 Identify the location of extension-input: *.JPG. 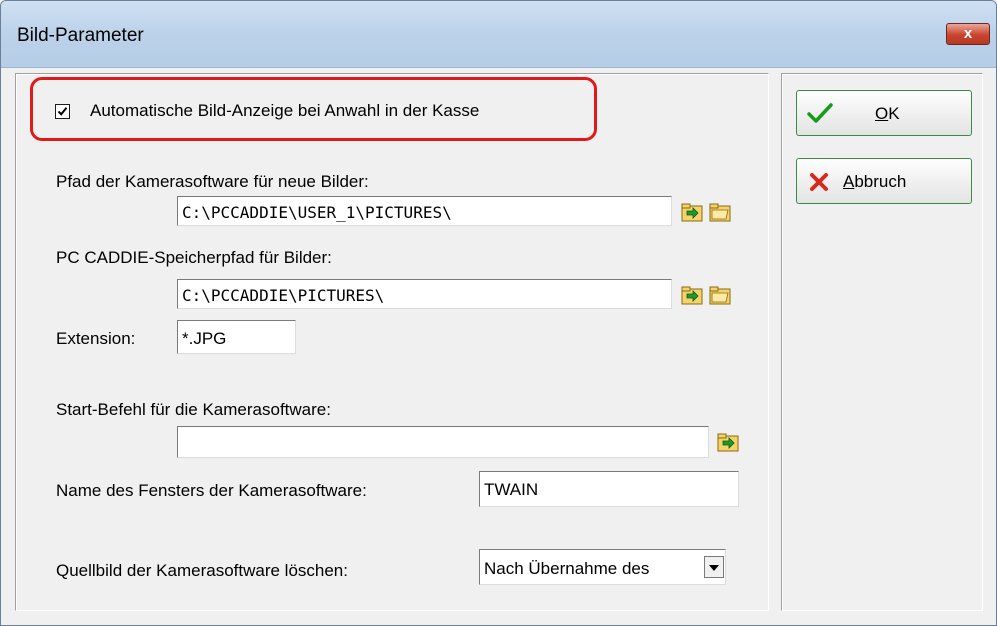
(236, 337).